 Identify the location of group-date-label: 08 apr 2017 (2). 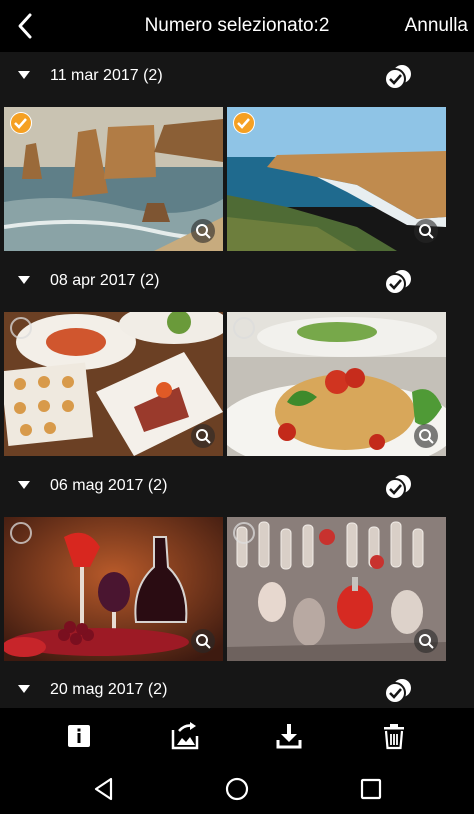
(105, 280).